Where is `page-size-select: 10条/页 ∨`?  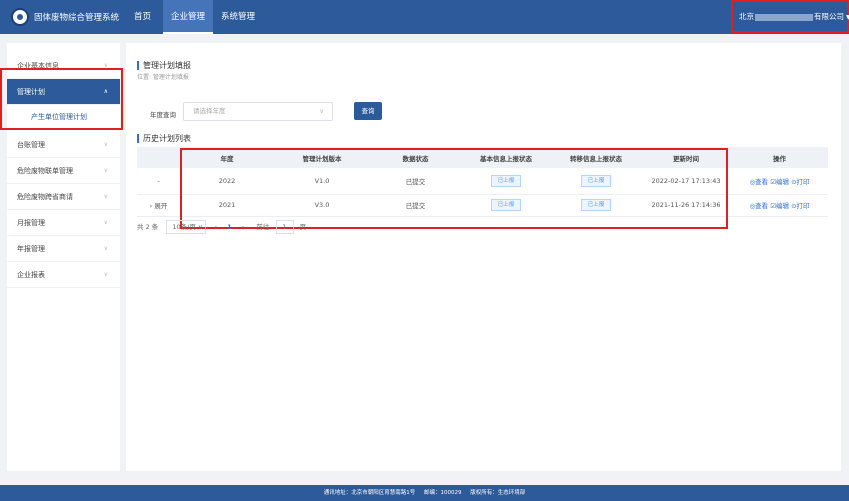 page-size-select: 10条/页 ∨ is located at coordinates (186, 227).